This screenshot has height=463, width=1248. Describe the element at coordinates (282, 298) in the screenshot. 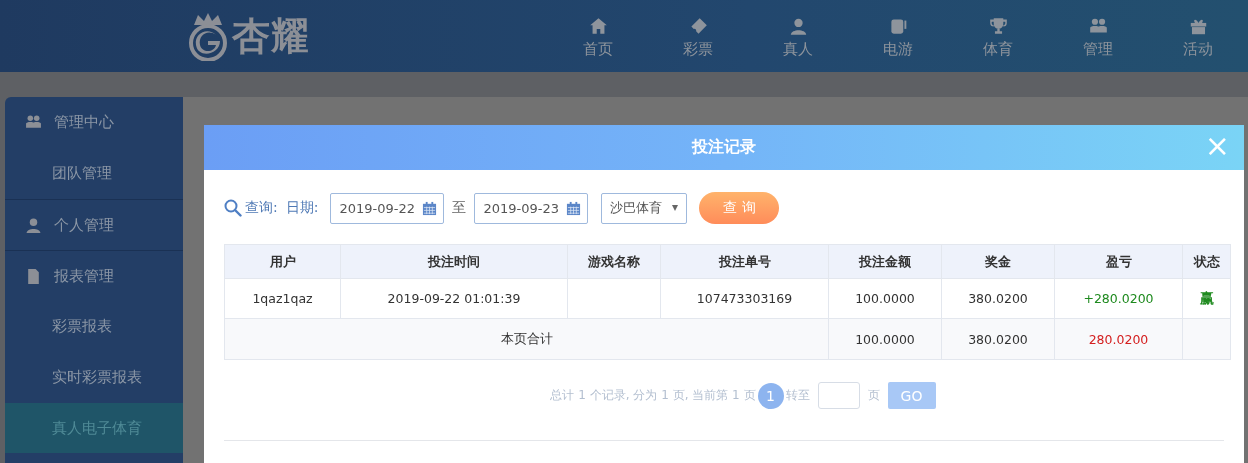

I see `table-cell: 1qaz1qaz` at that location.